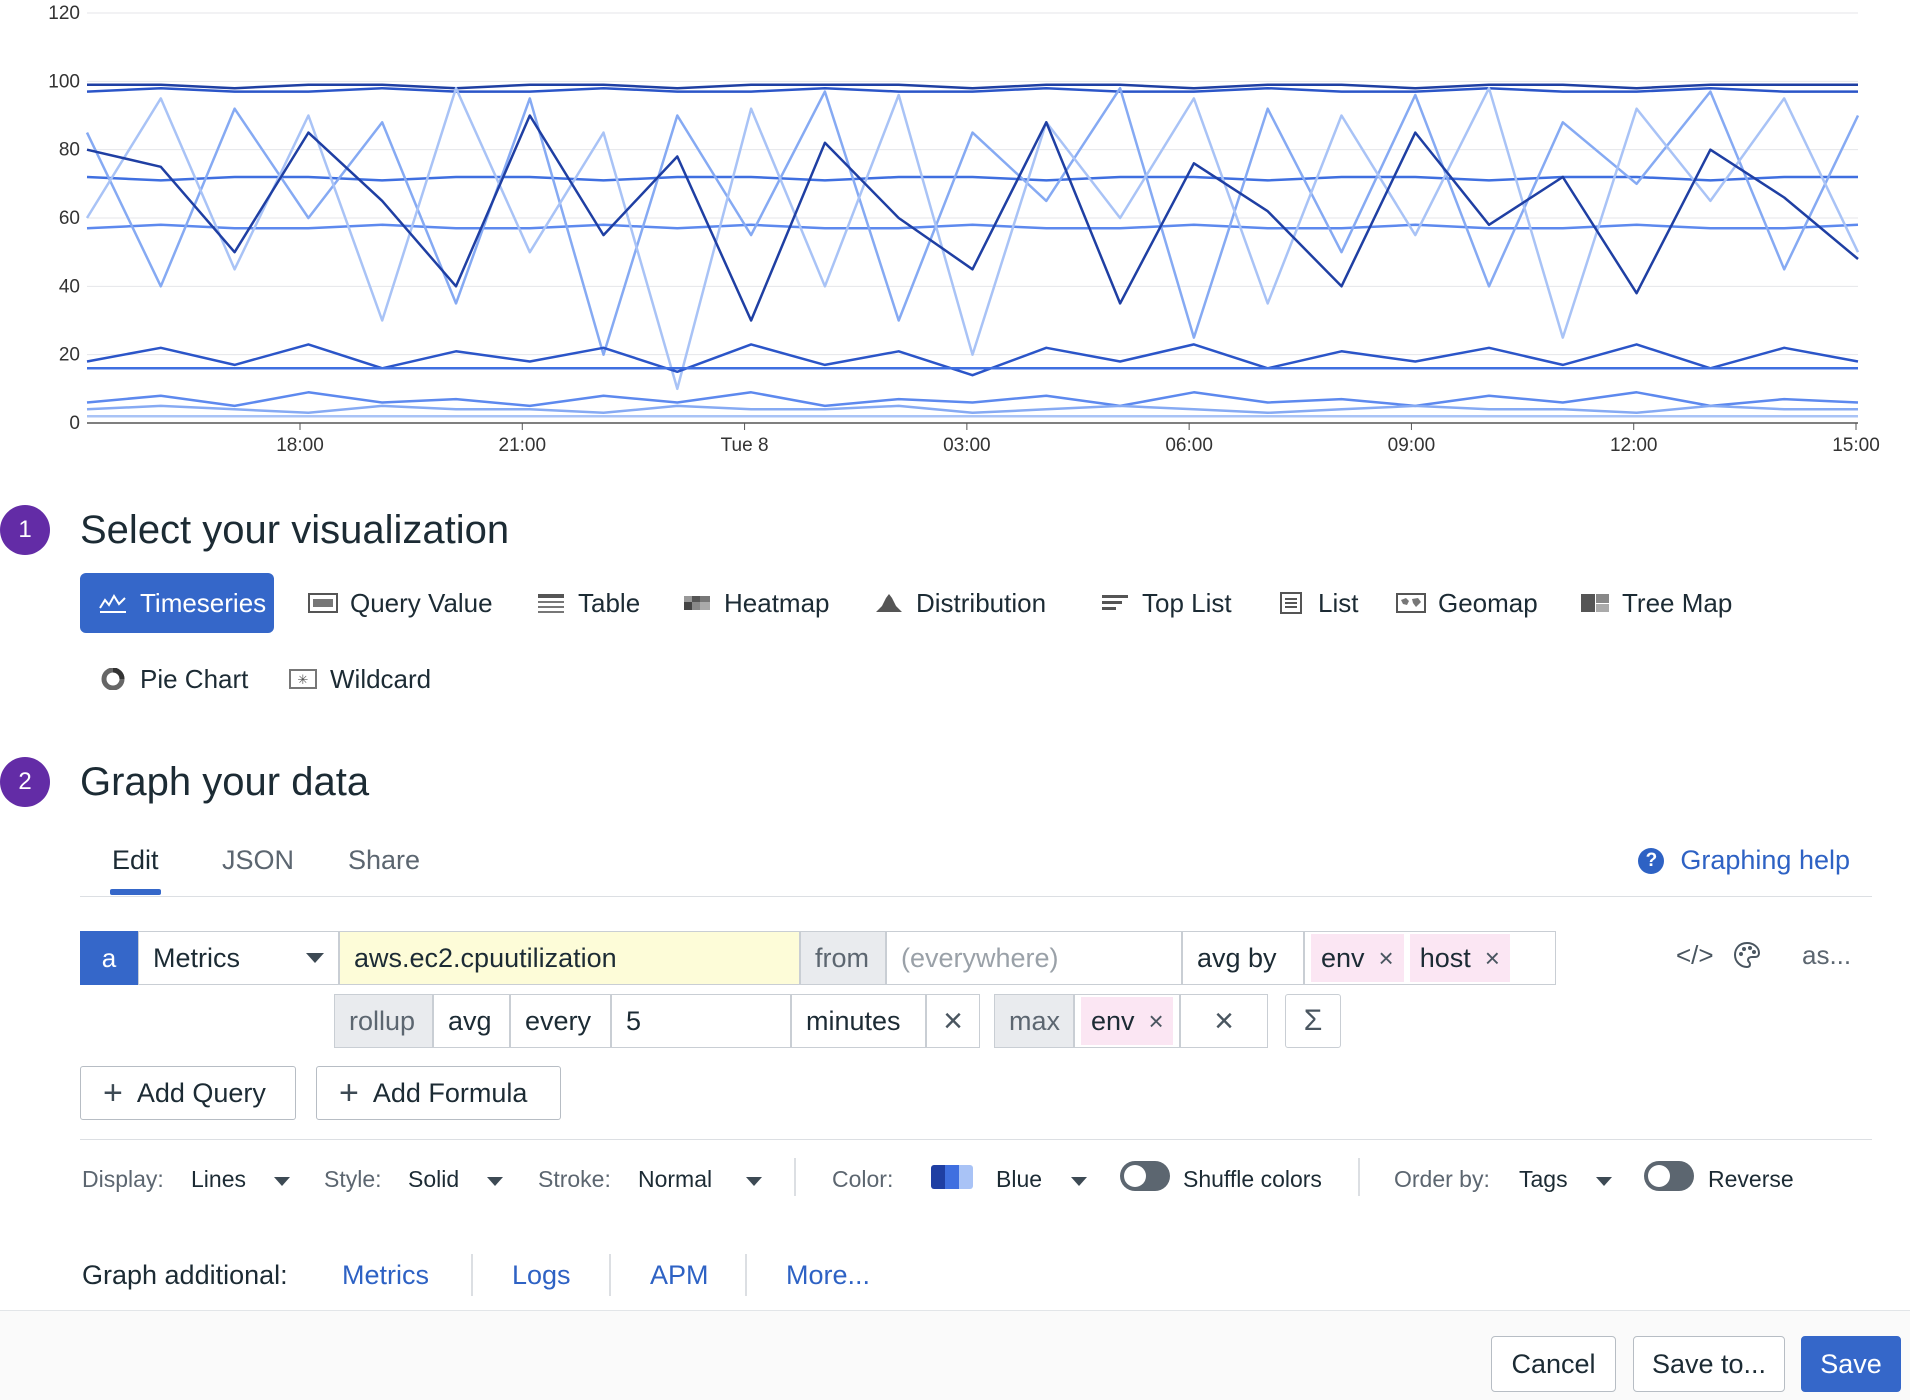  I want to click on style-select: Solid, so click(433, 1179).